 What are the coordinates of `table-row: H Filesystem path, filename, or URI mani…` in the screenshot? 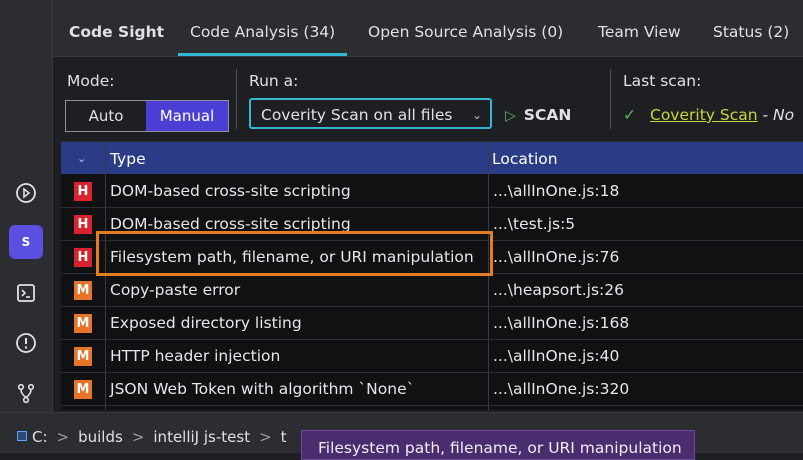 It's located at (432, 257).